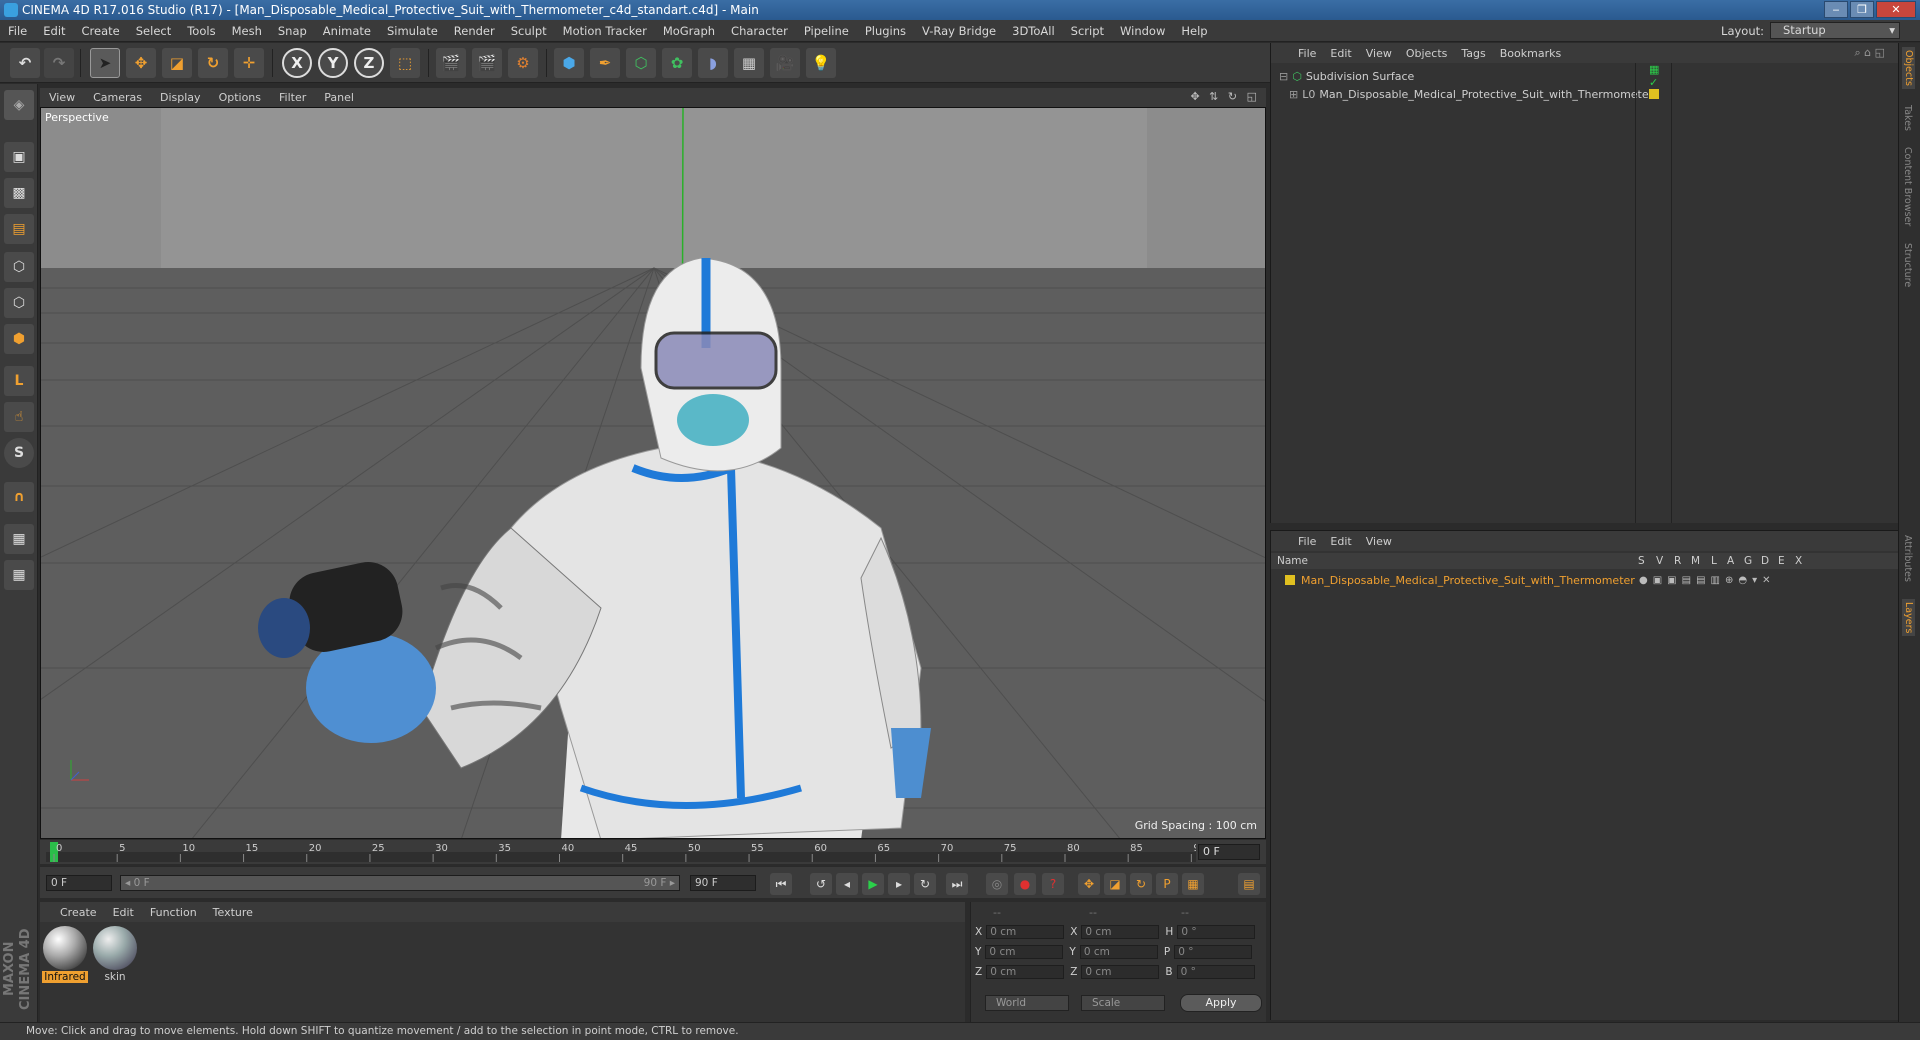  Describe the element at coordinates (1379, 541) in the screenshot. I see `layers-menu-view: View` at that location.